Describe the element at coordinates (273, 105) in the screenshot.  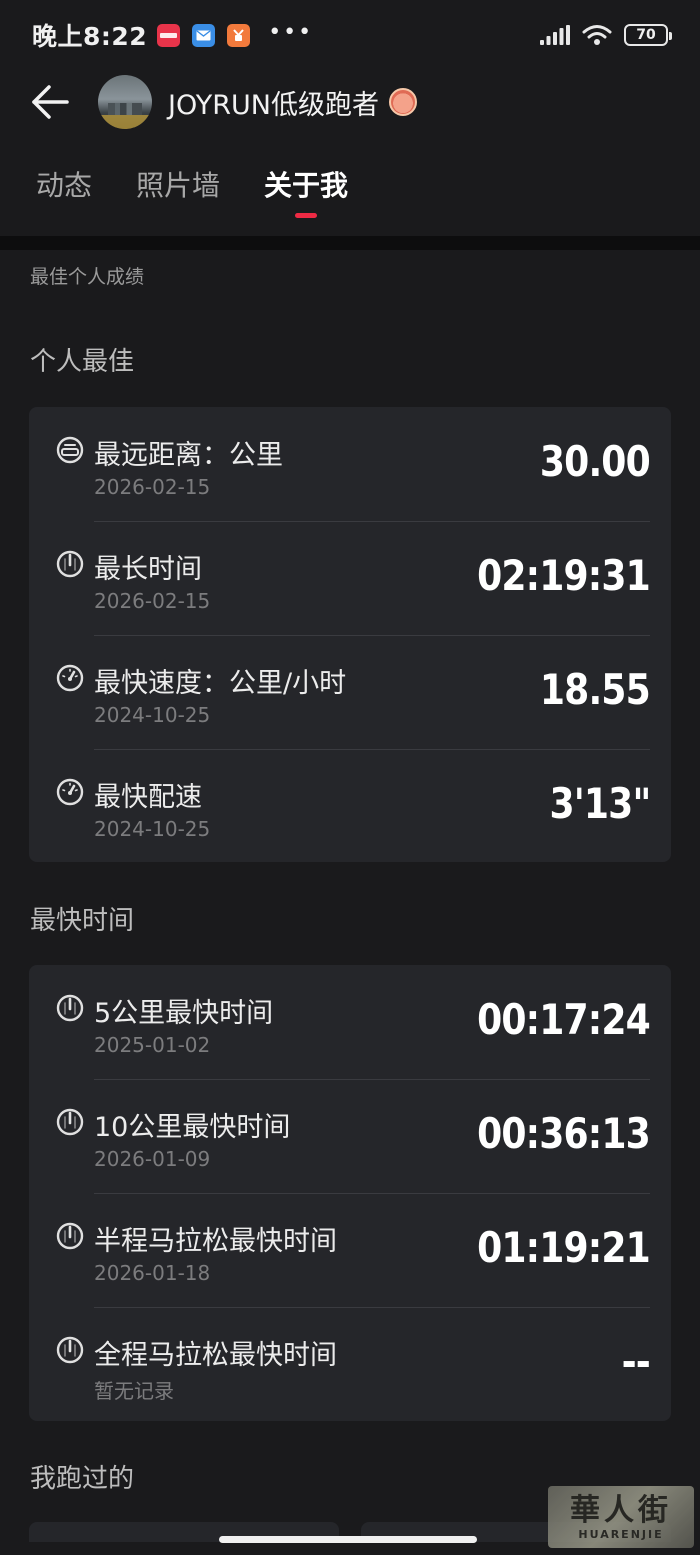
I see `username: JOYRUN低级跑者` at that location.